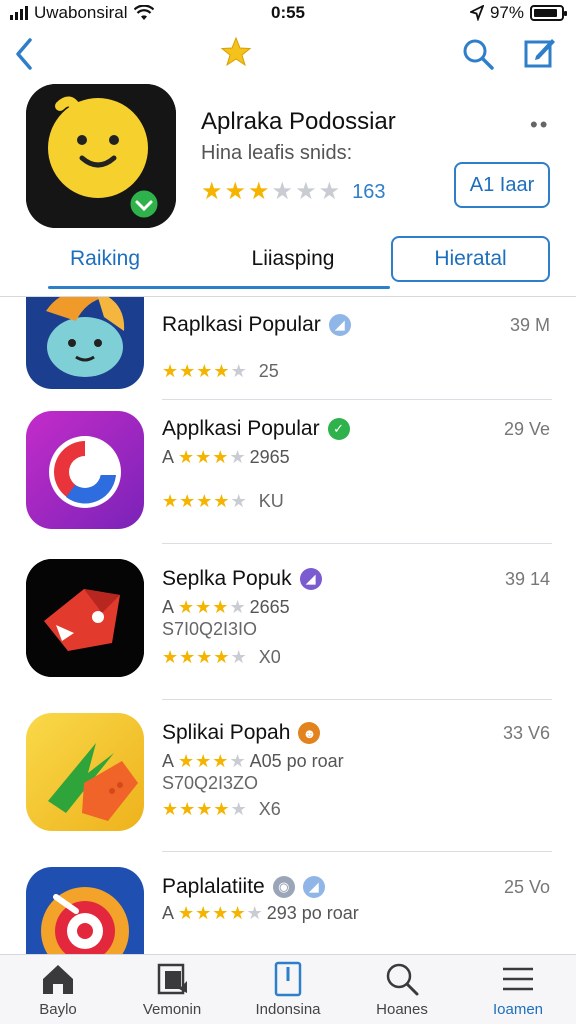  Describe the element at coordinates (269, 657) in the screenshot. I see `rating-number: X0` at that location.